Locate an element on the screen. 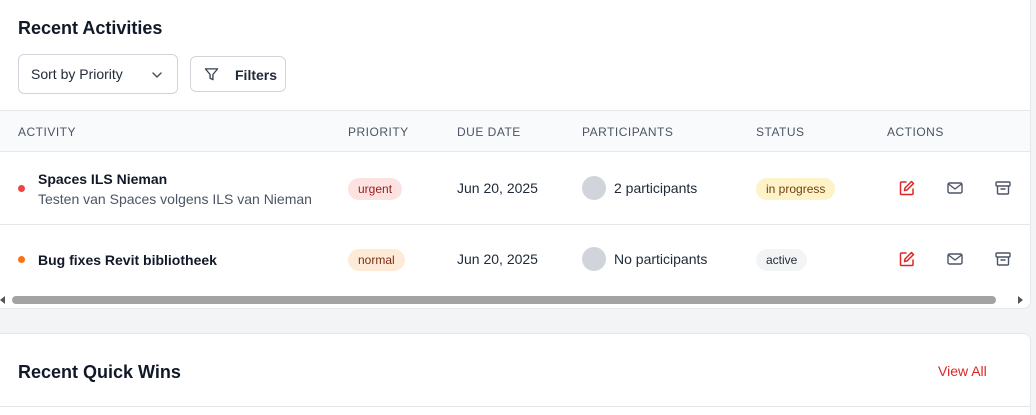  sort-select: Sort by Priority is located at coordinates (98, 74).